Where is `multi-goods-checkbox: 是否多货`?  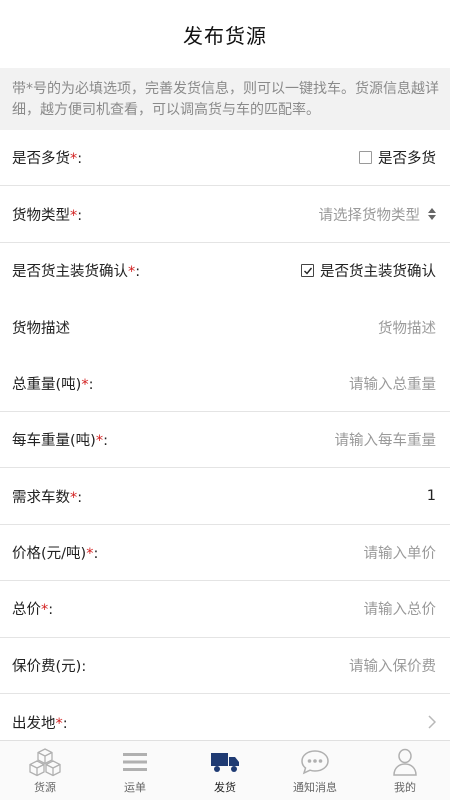 multi-goods-checkbox: 是否多货 is located at coordinates (397, 157).